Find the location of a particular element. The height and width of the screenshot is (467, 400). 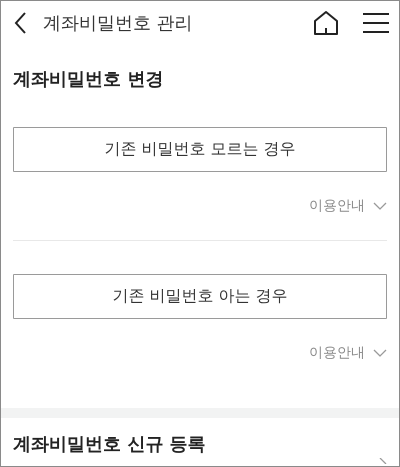

back-icon is located at coordinates (20, 23).